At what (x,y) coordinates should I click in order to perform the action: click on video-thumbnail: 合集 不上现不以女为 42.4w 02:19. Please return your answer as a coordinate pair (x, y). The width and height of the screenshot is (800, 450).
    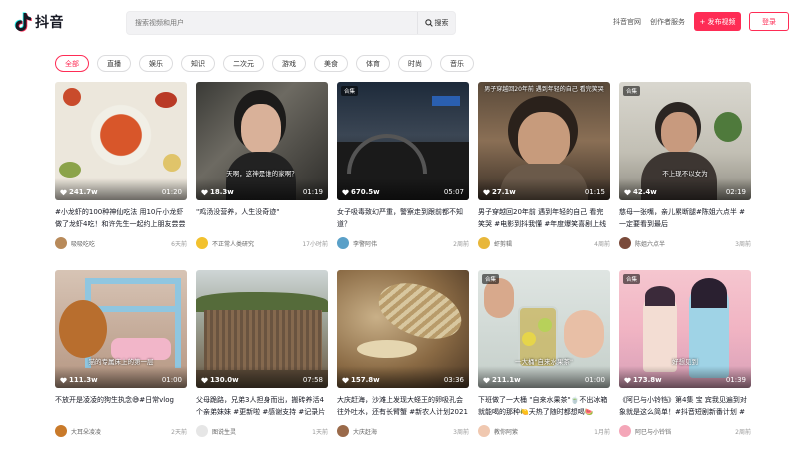
    Looking at the image, I should click on (685, 141).